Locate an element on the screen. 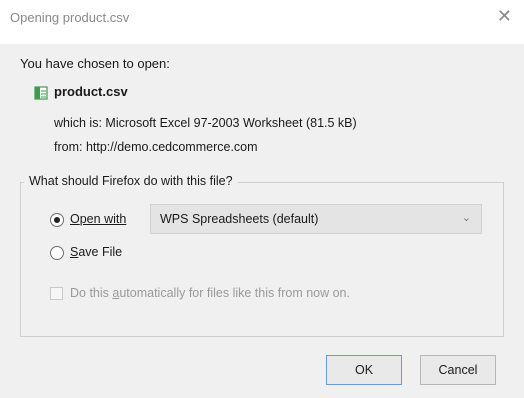 Image resolution: width=524 pixels, height=398 pixels. ok-button: OK is located at coordinates (364, 370).